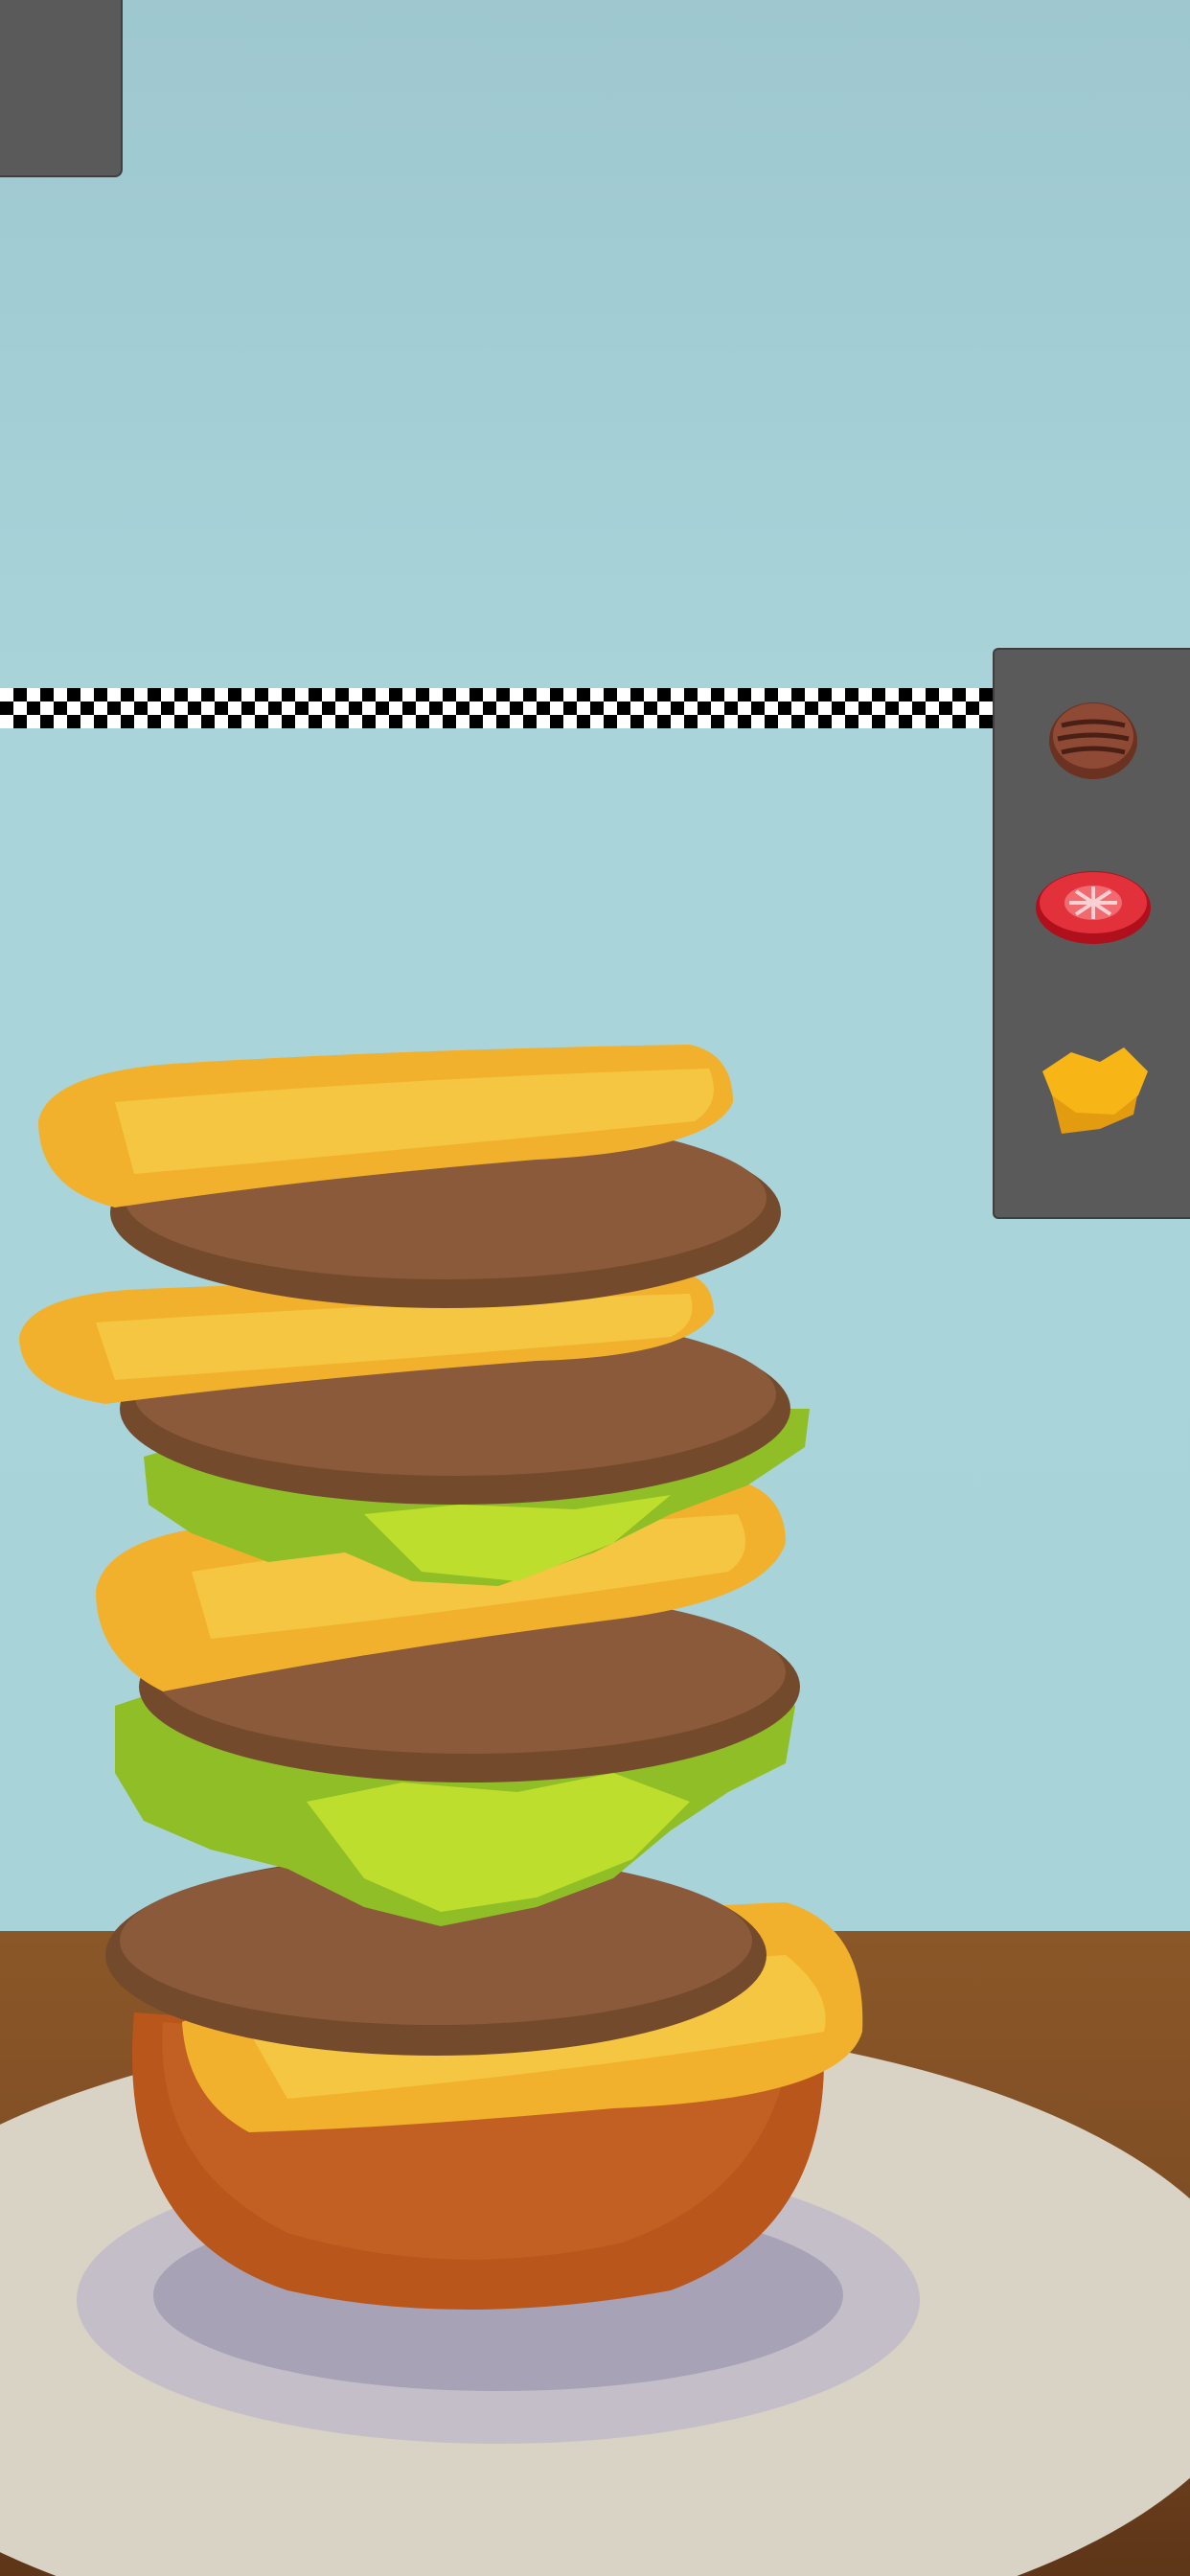 This screenshot has width=1190, height=2576. I want to click on add-patty-button, so click(1094, 736).